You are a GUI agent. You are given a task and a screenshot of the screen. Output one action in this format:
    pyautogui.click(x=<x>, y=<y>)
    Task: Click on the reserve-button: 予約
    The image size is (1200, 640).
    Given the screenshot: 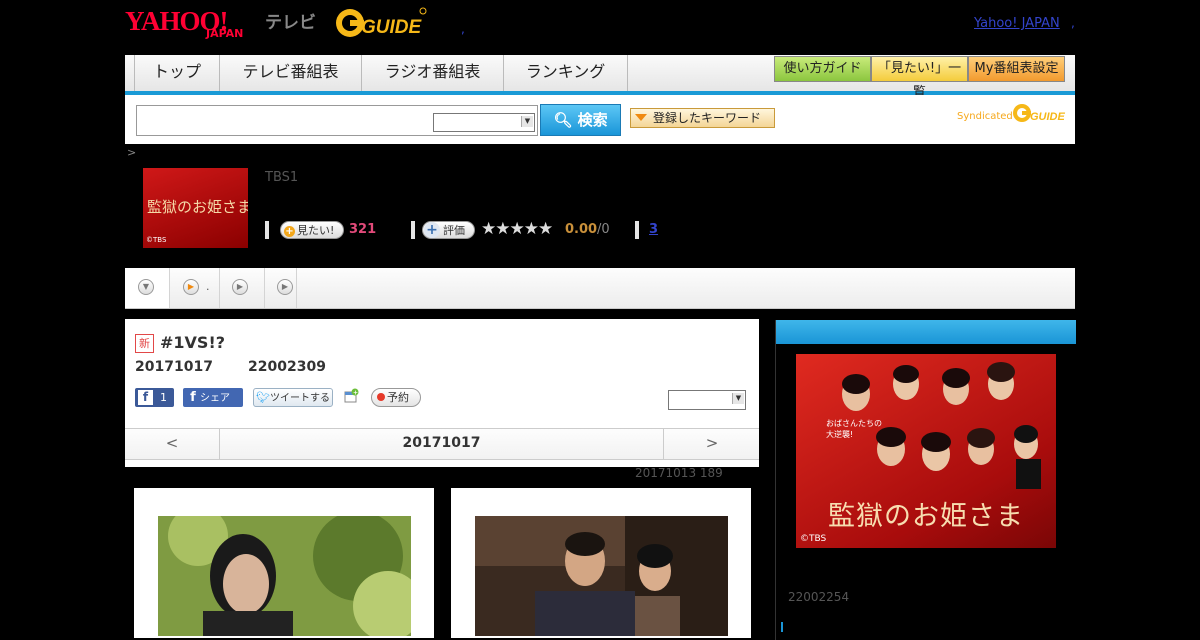 What is the action you would take?
    pyautogui.click(x=396, y=397)
    